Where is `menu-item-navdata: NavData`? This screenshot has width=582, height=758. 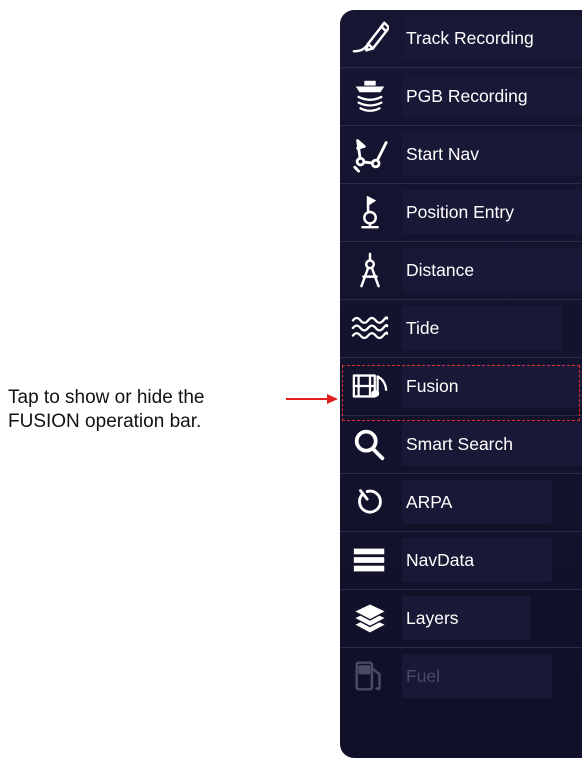
menu-item-navdata: NavData is located at coordinates (461, 561).